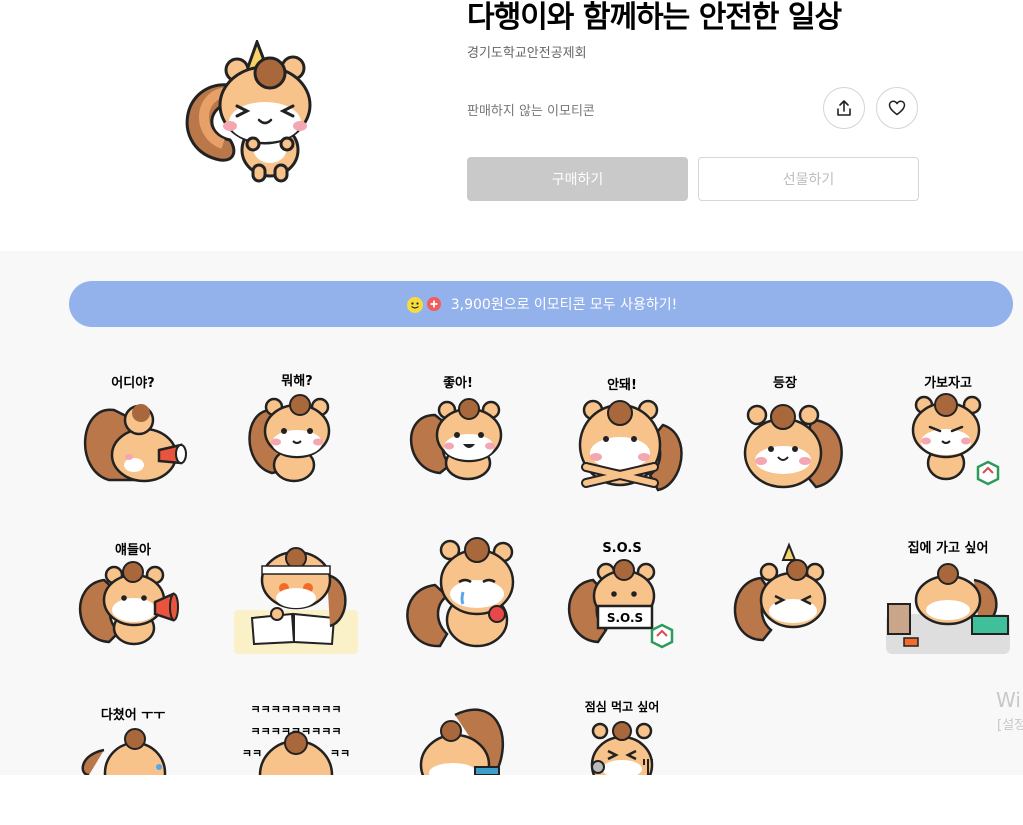 Image resolution: width=1023 pixels, height=825 pixels. What do you see at coordinates (786, 430) in the screenshot?
I see `emoticon-item: 등장` at bounding box center [786, 430].